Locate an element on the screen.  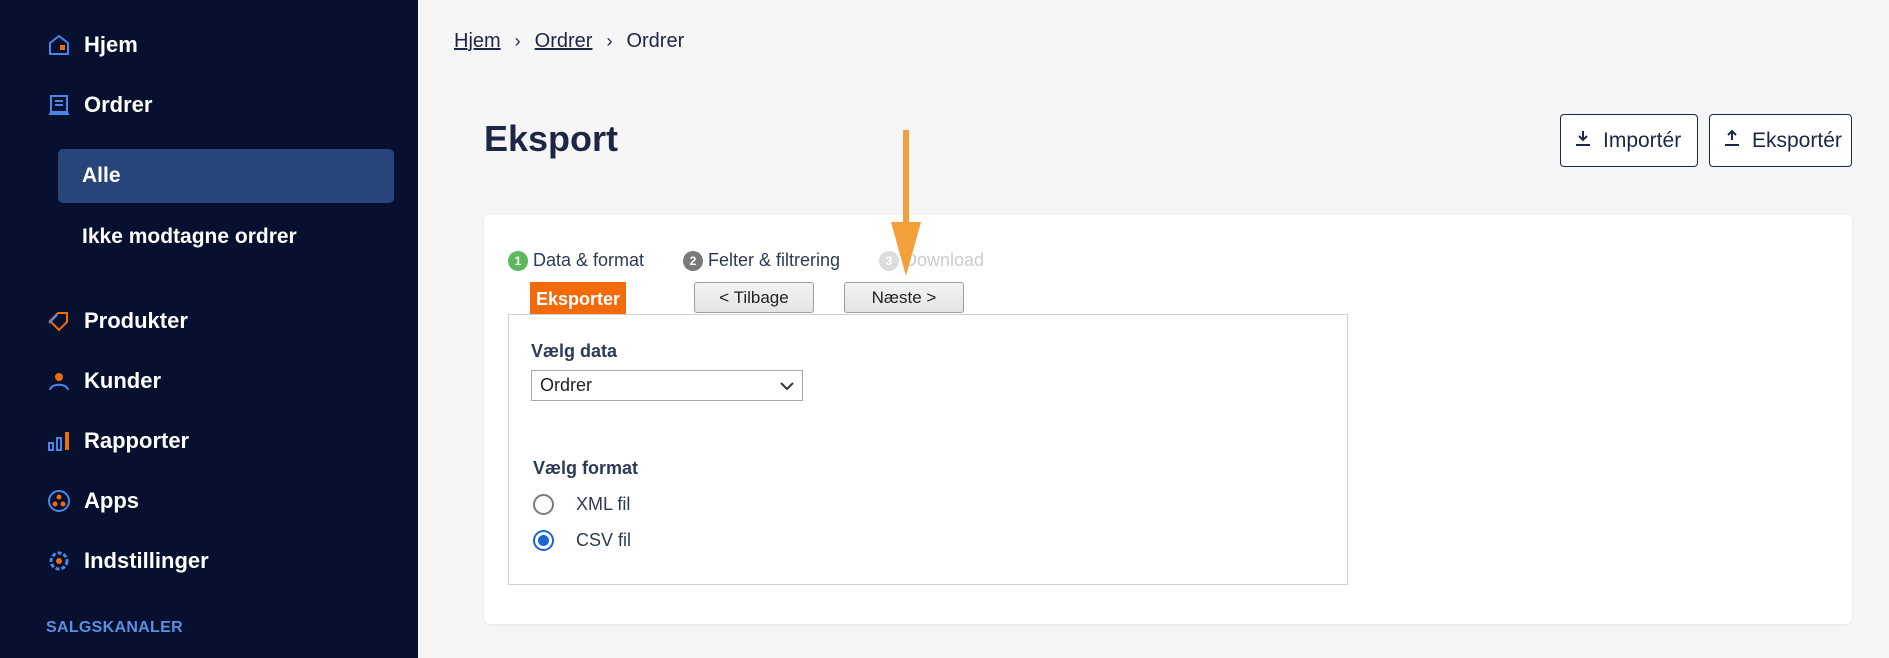
step-label: Felter & filtrering is located at coordinates (774, 260).